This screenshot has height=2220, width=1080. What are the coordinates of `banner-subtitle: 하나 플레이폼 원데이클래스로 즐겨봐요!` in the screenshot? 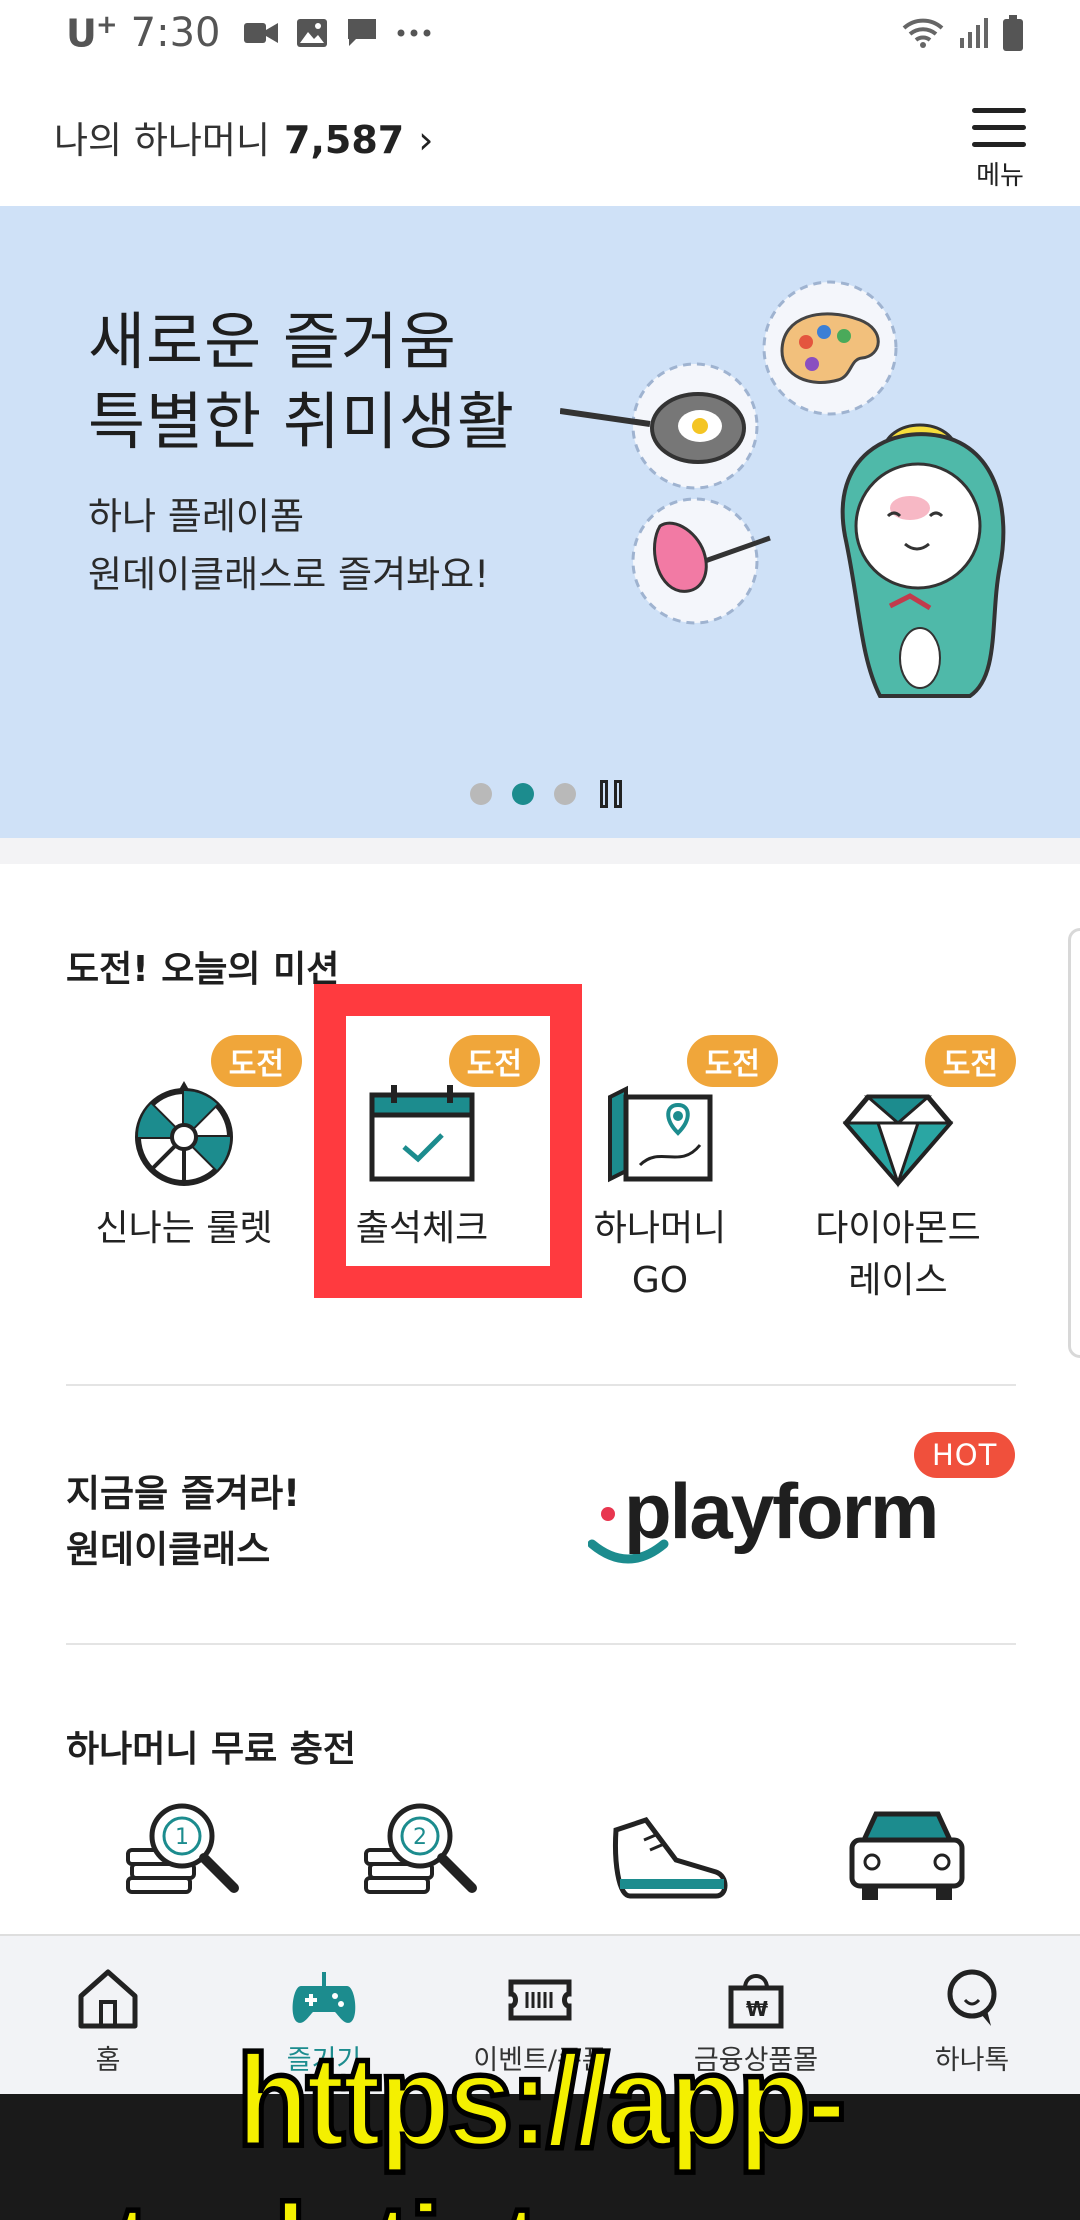 It's located at (289, 545).